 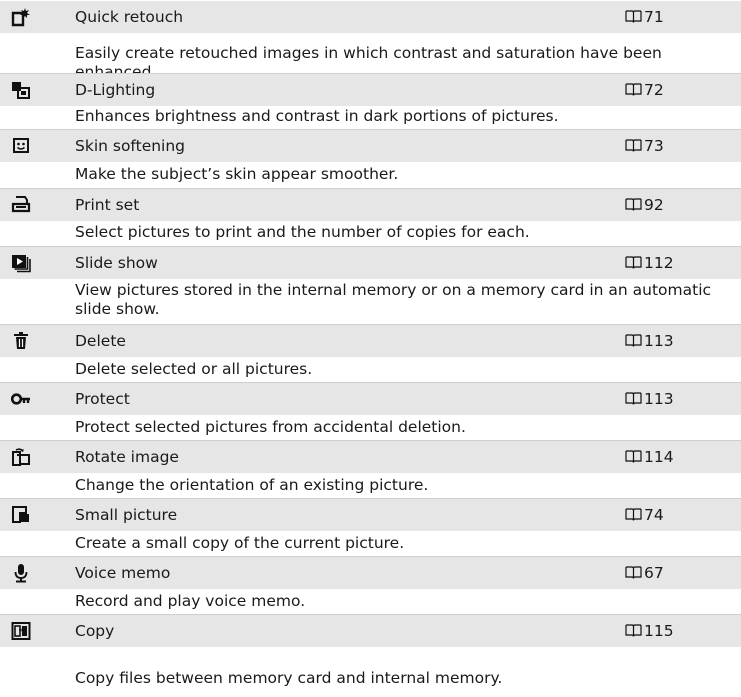 What do you see at coordinates (654, 573) in the screenshot?
I see `page-number: 67` at bounding box center [654, 573].